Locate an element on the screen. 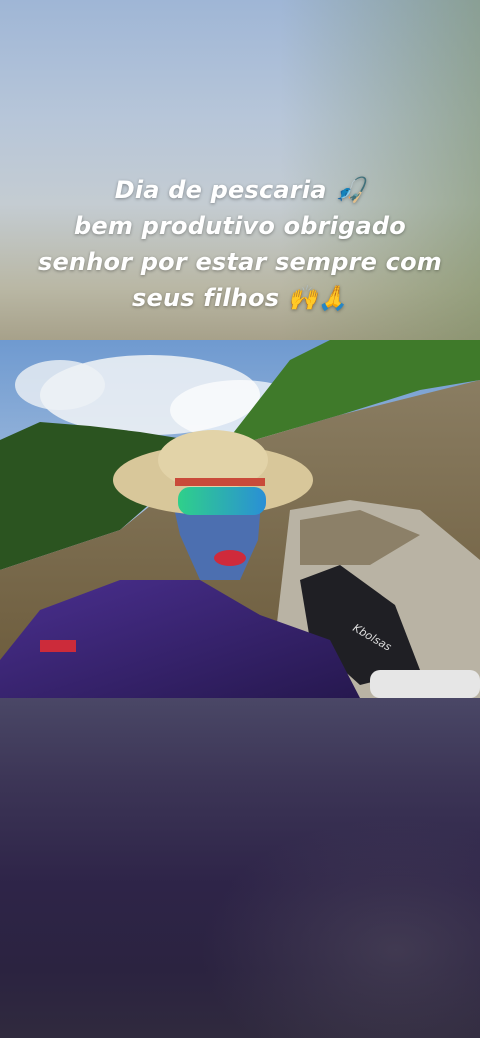  caption-line-3: senhor por estar sempre com is located at coordinates (240, 262).